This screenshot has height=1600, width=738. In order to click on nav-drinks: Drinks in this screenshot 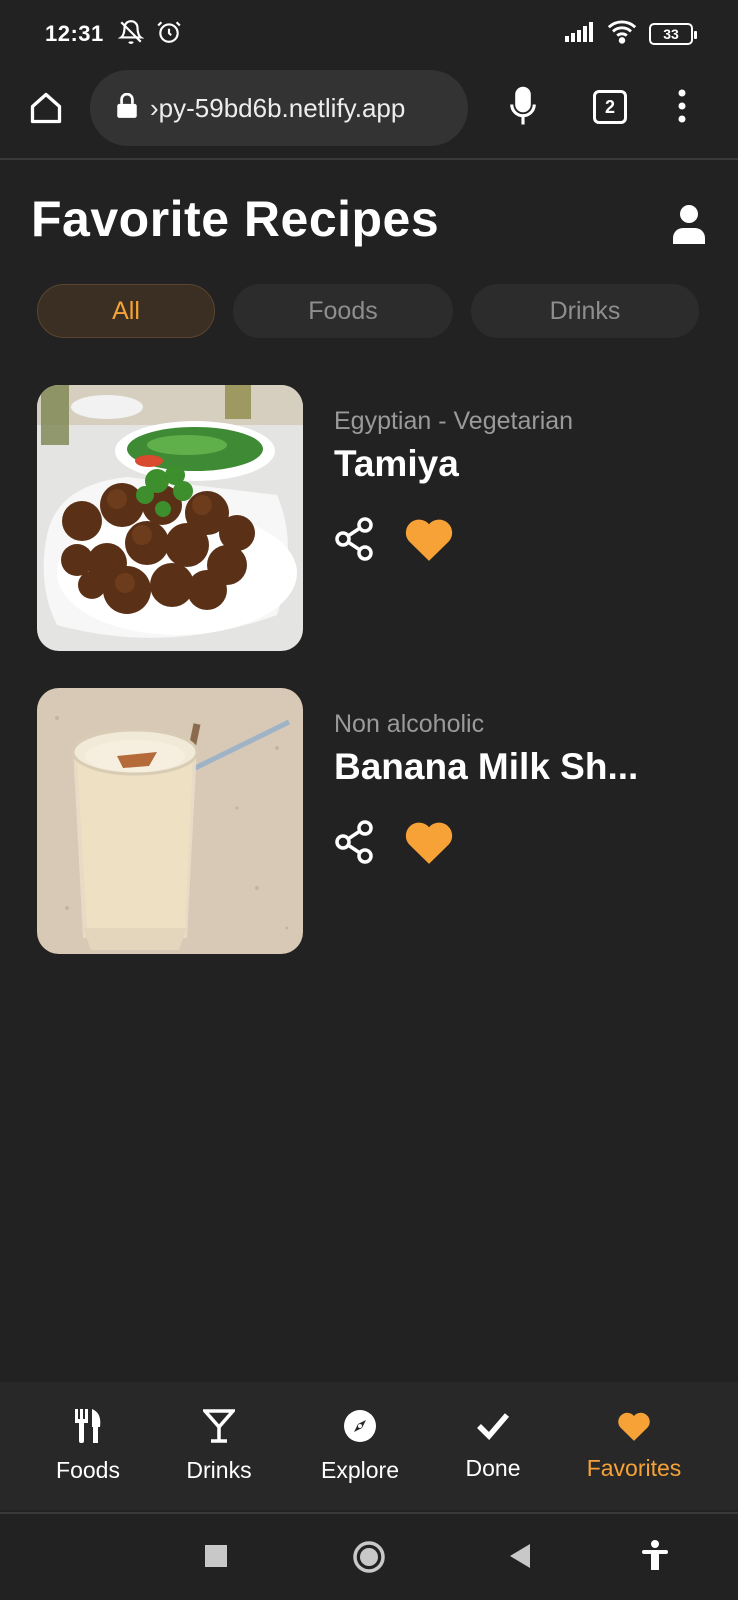, I will do `click(219, 1446)`.